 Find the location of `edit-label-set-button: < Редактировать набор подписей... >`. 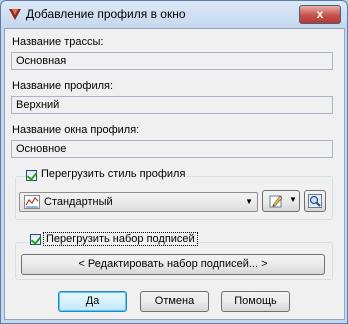

edit-label-set-button: < Редактировать набор подписей... > is located at coordinates (173, 264).